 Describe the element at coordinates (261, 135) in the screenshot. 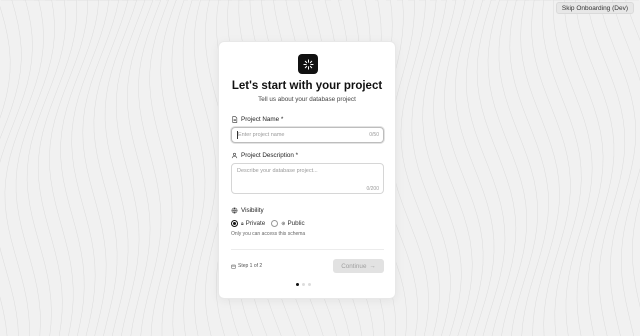

I see `project-name-placeholder: Enter project name` at that location.